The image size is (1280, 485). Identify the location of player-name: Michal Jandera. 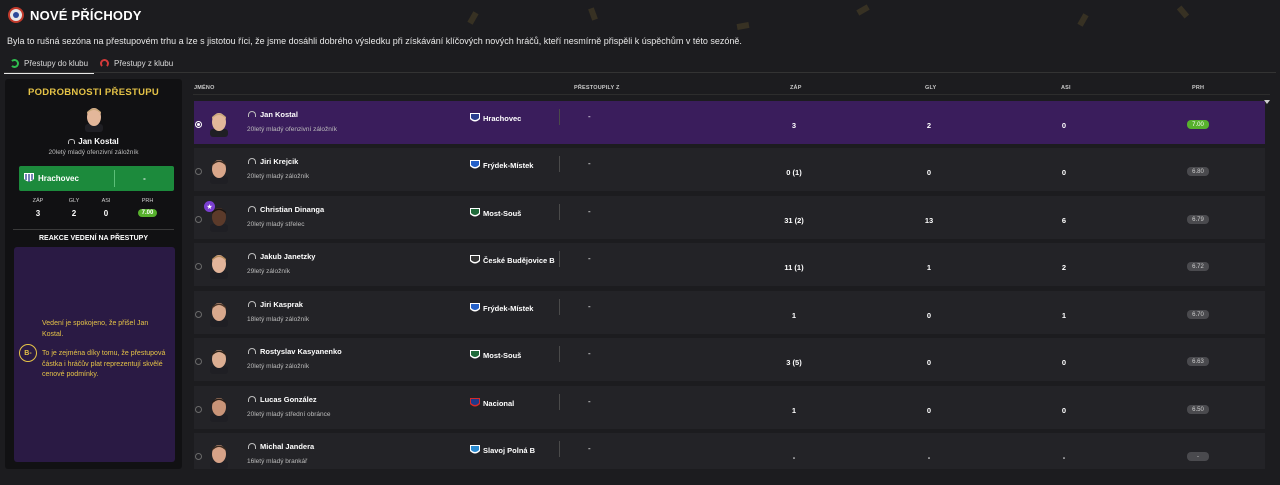
(287, 446).